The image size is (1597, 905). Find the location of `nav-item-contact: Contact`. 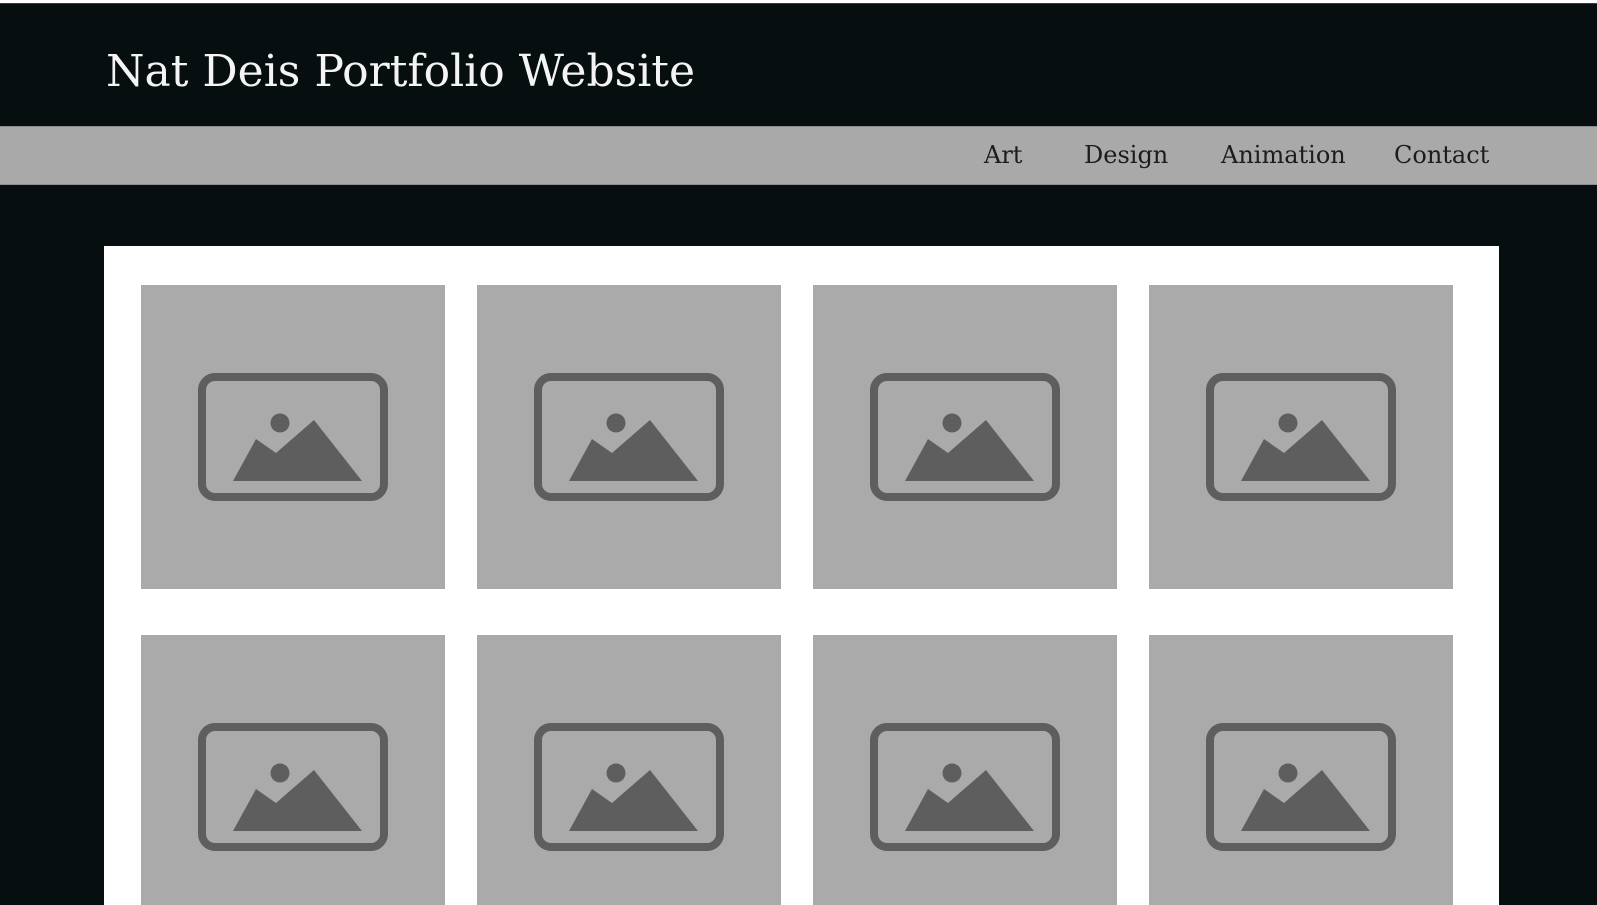

nav-item-contact: Contact is located at coordinates (1441, 155).